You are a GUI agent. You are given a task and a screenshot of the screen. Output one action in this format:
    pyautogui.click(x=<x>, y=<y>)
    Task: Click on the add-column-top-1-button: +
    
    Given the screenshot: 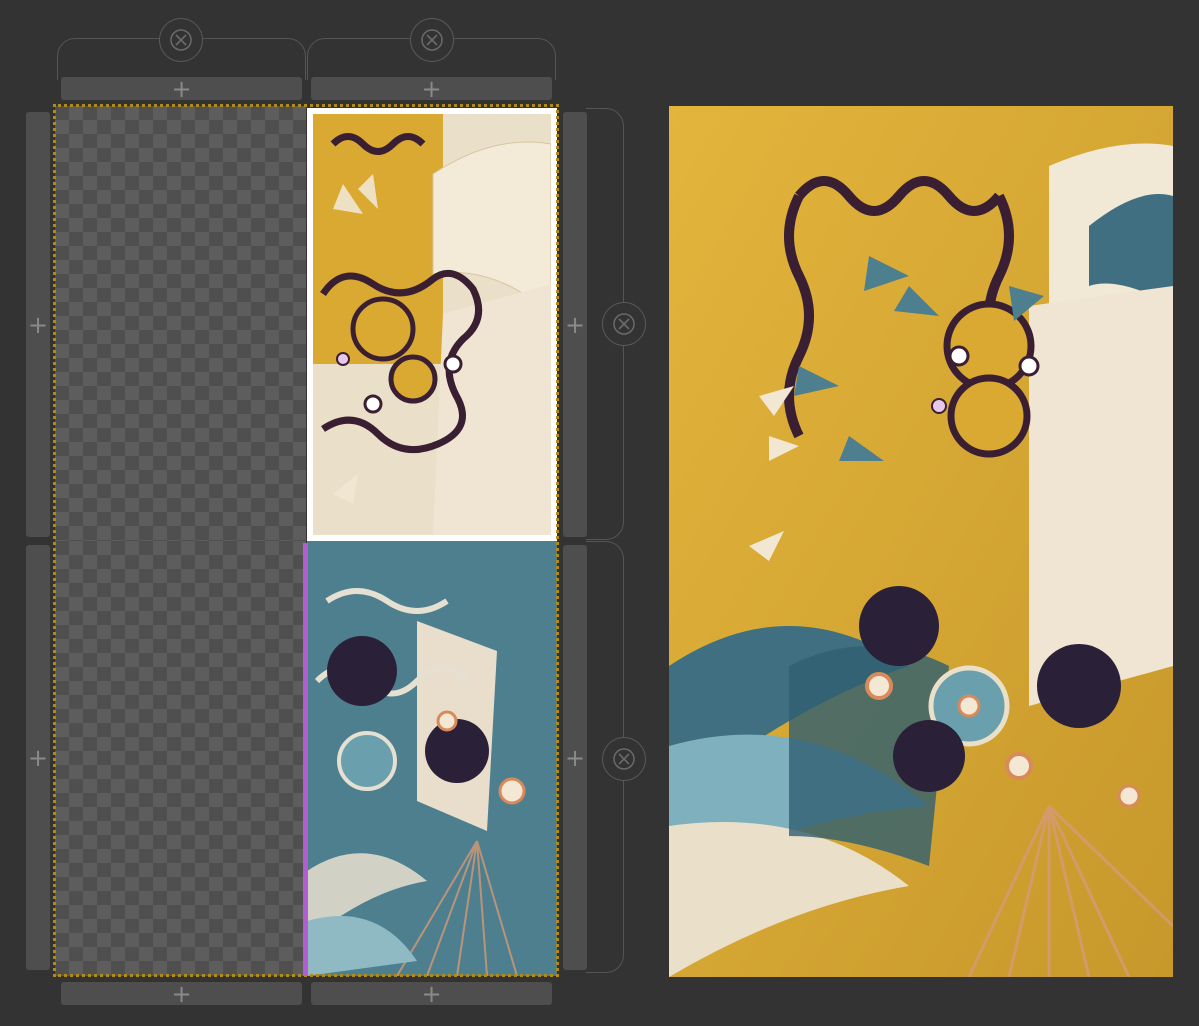 What is the action you would take?
    pyautogui.click(x=181, y=88)
    